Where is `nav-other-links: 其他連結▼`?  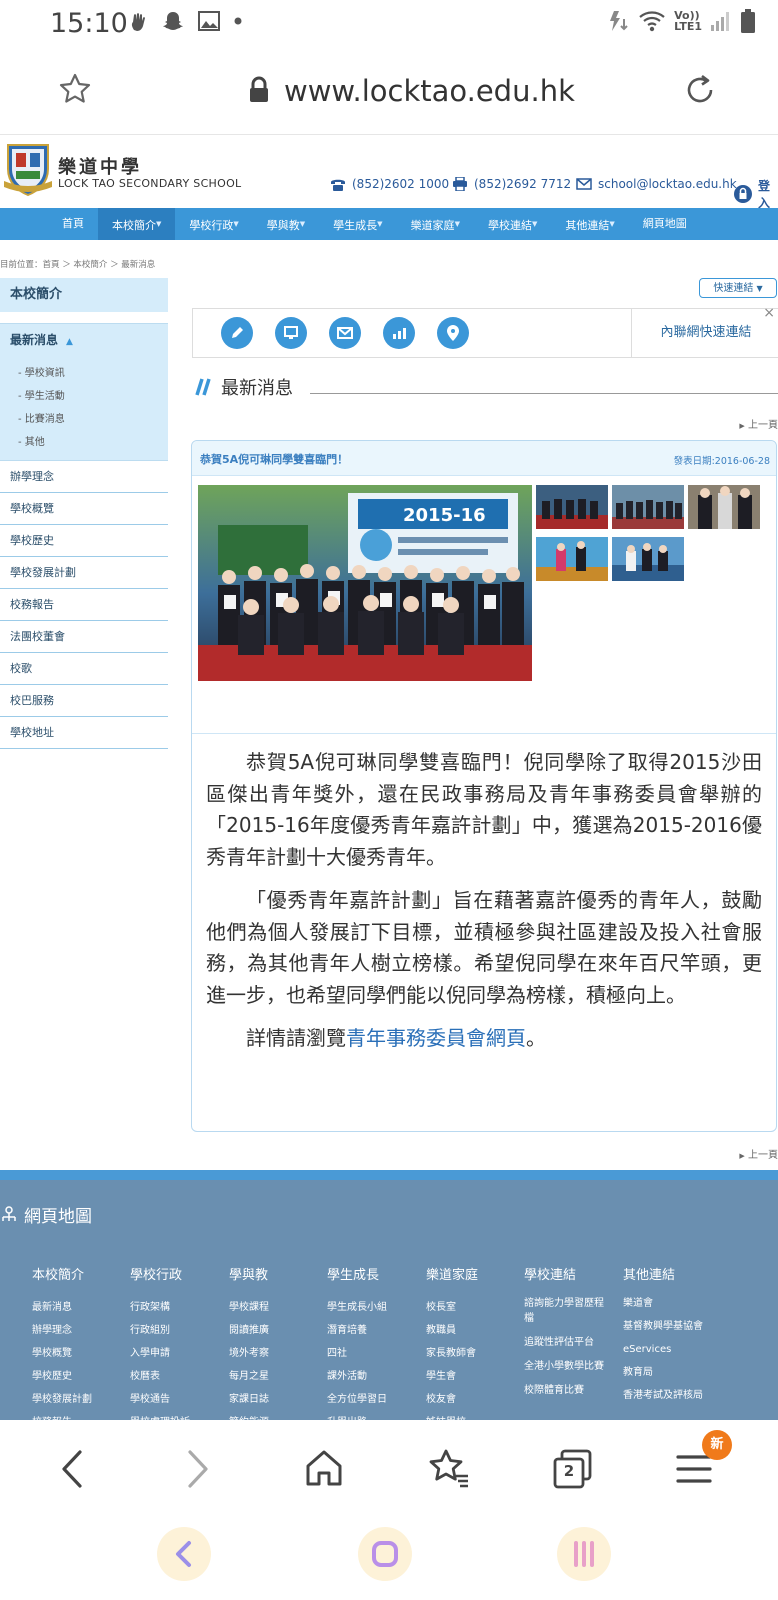 nav-other-links: 其他連結▼ is located at coordinates (589, 224).